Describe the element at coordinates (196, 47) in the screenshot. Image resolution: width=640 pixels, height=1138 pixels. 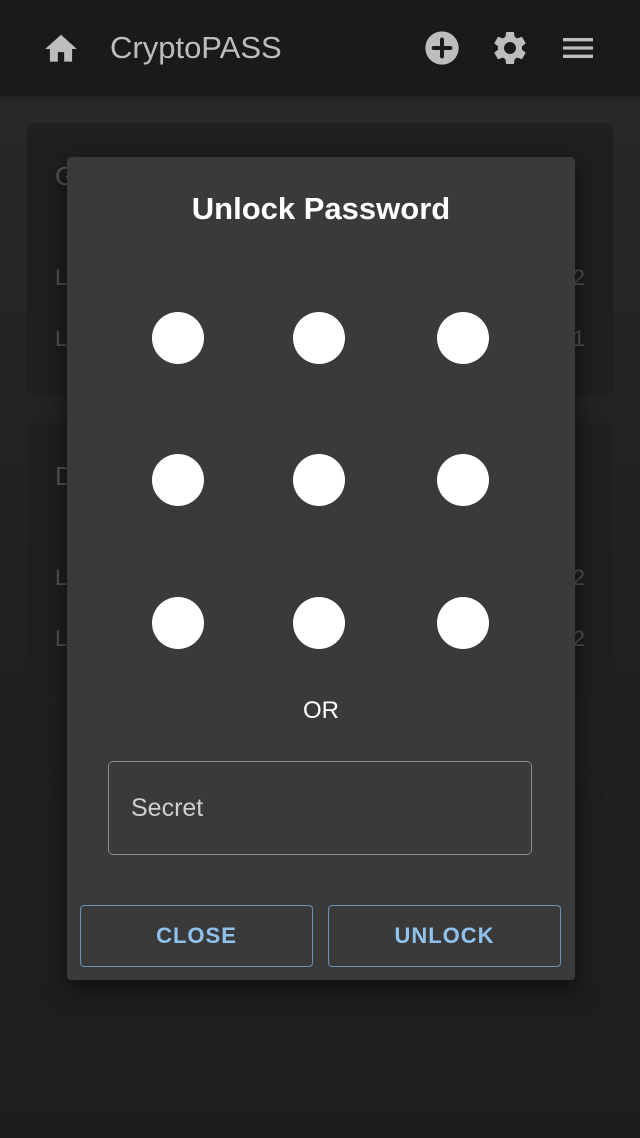
I see `app-title: CryptoPASS` at that location.